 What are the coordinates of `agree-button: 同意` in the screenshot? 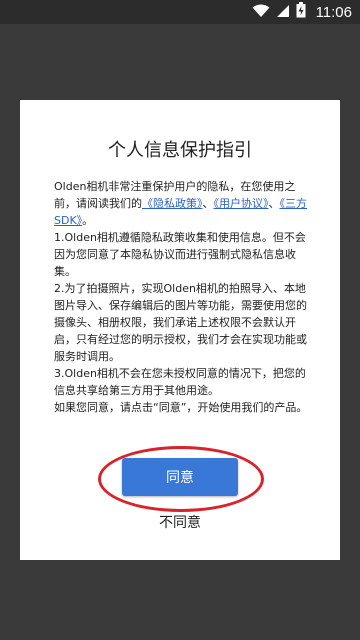 It's located at (180, 477).